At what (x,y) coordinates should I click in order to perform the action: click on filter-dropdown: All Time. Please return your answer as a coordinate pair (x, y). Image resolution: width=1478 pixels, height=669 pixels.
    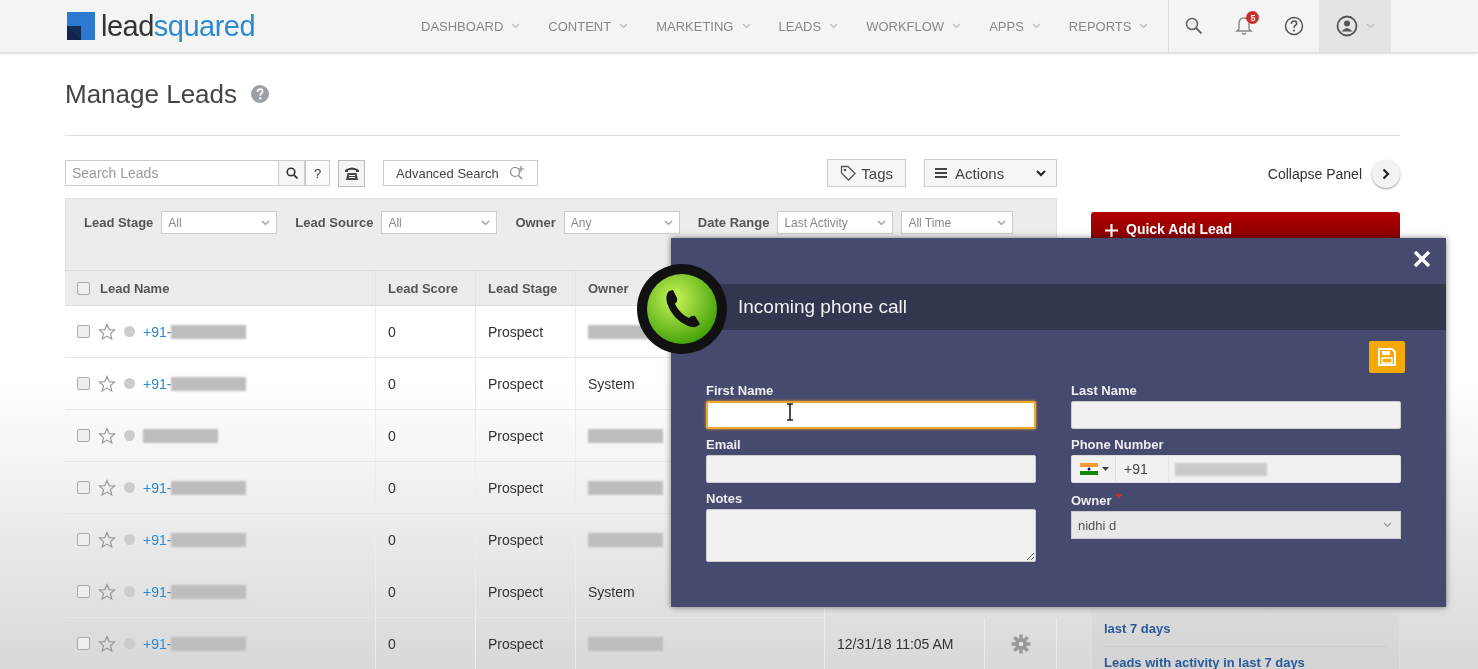
    Looking at the image, I should click on (957, 222).